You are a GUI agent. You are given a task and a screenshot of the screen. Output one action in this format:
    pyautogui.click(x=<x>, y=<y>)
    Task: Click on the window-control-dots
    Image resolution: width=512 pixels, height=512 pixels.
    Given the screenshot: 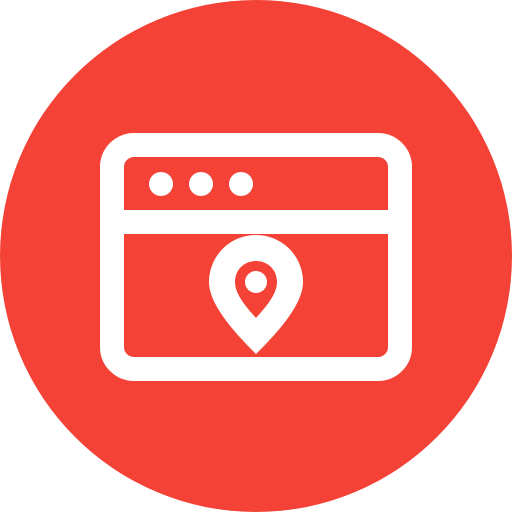 What is the action you would take?
    pyautogui.click(x=201, y=184)
    